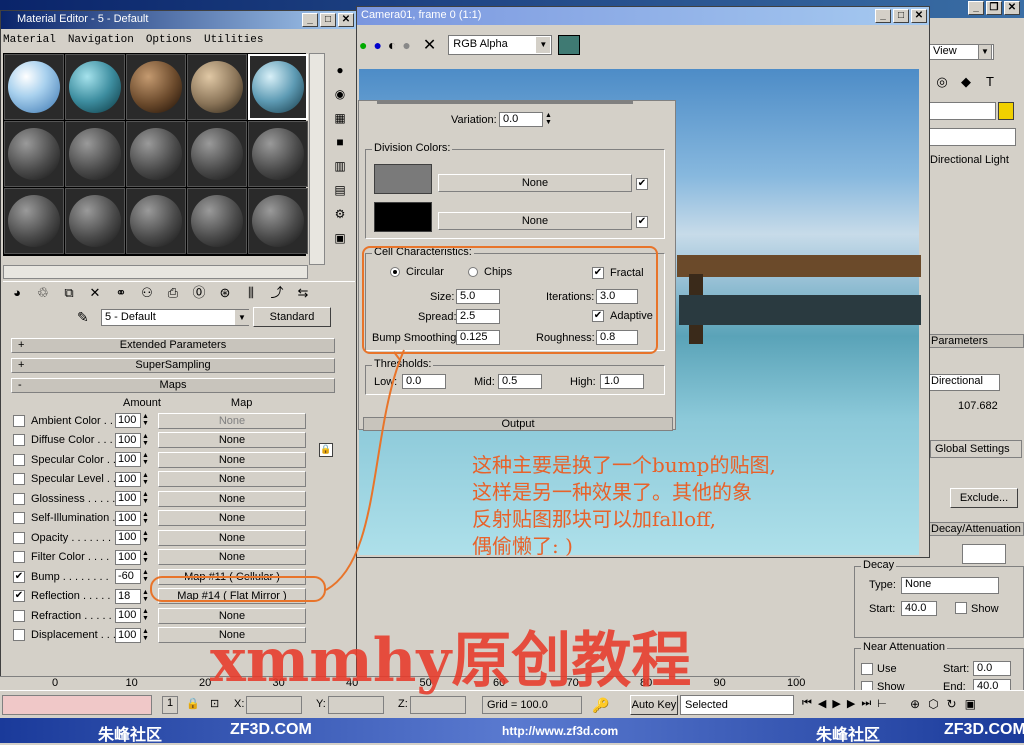 This screenshot has width=1024, height=745. What do you see at coordinates (972, 162) in the screenshot?
I see `modifier-stack-item: Directional Light` at bounding box center [972, 162].